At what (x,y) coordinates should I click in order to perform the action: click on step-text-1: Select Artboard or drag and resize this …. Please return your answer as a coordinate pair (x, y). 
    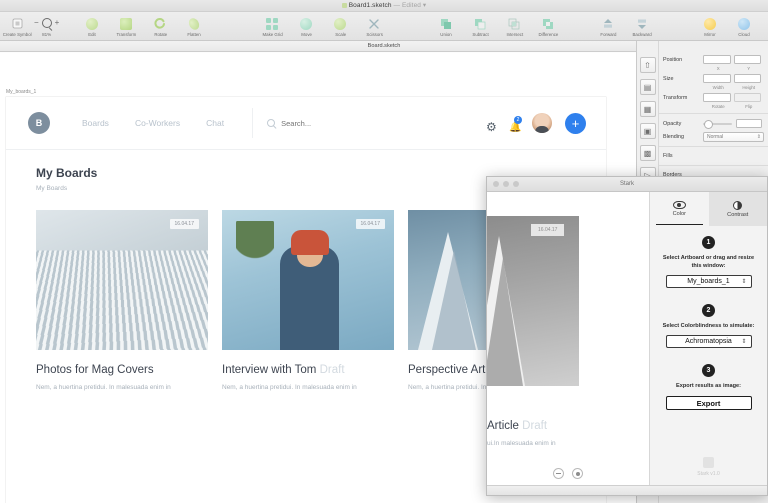
    Looking at the image, I should click on (708, 262).